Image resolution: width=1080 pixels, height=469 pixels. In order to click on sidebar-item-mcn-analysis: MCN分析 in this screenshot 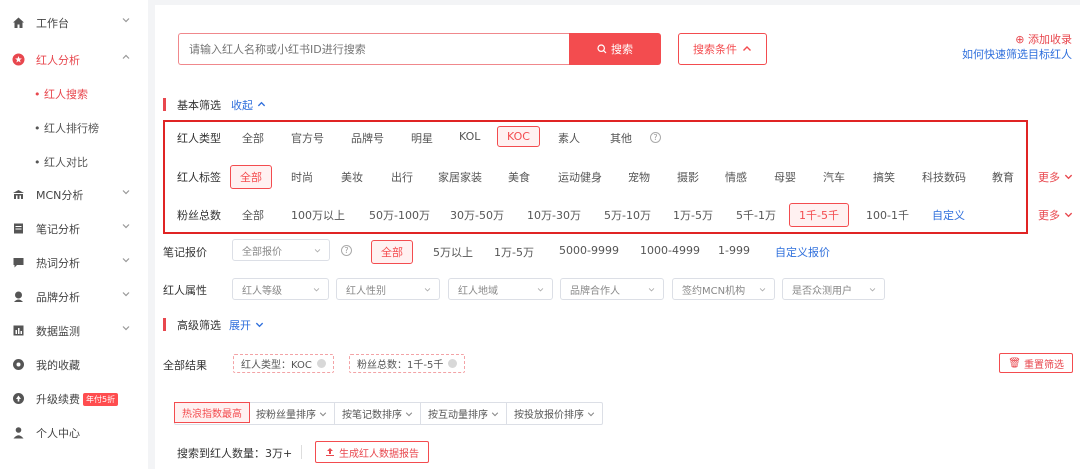, I will do `click(74, 194)`.